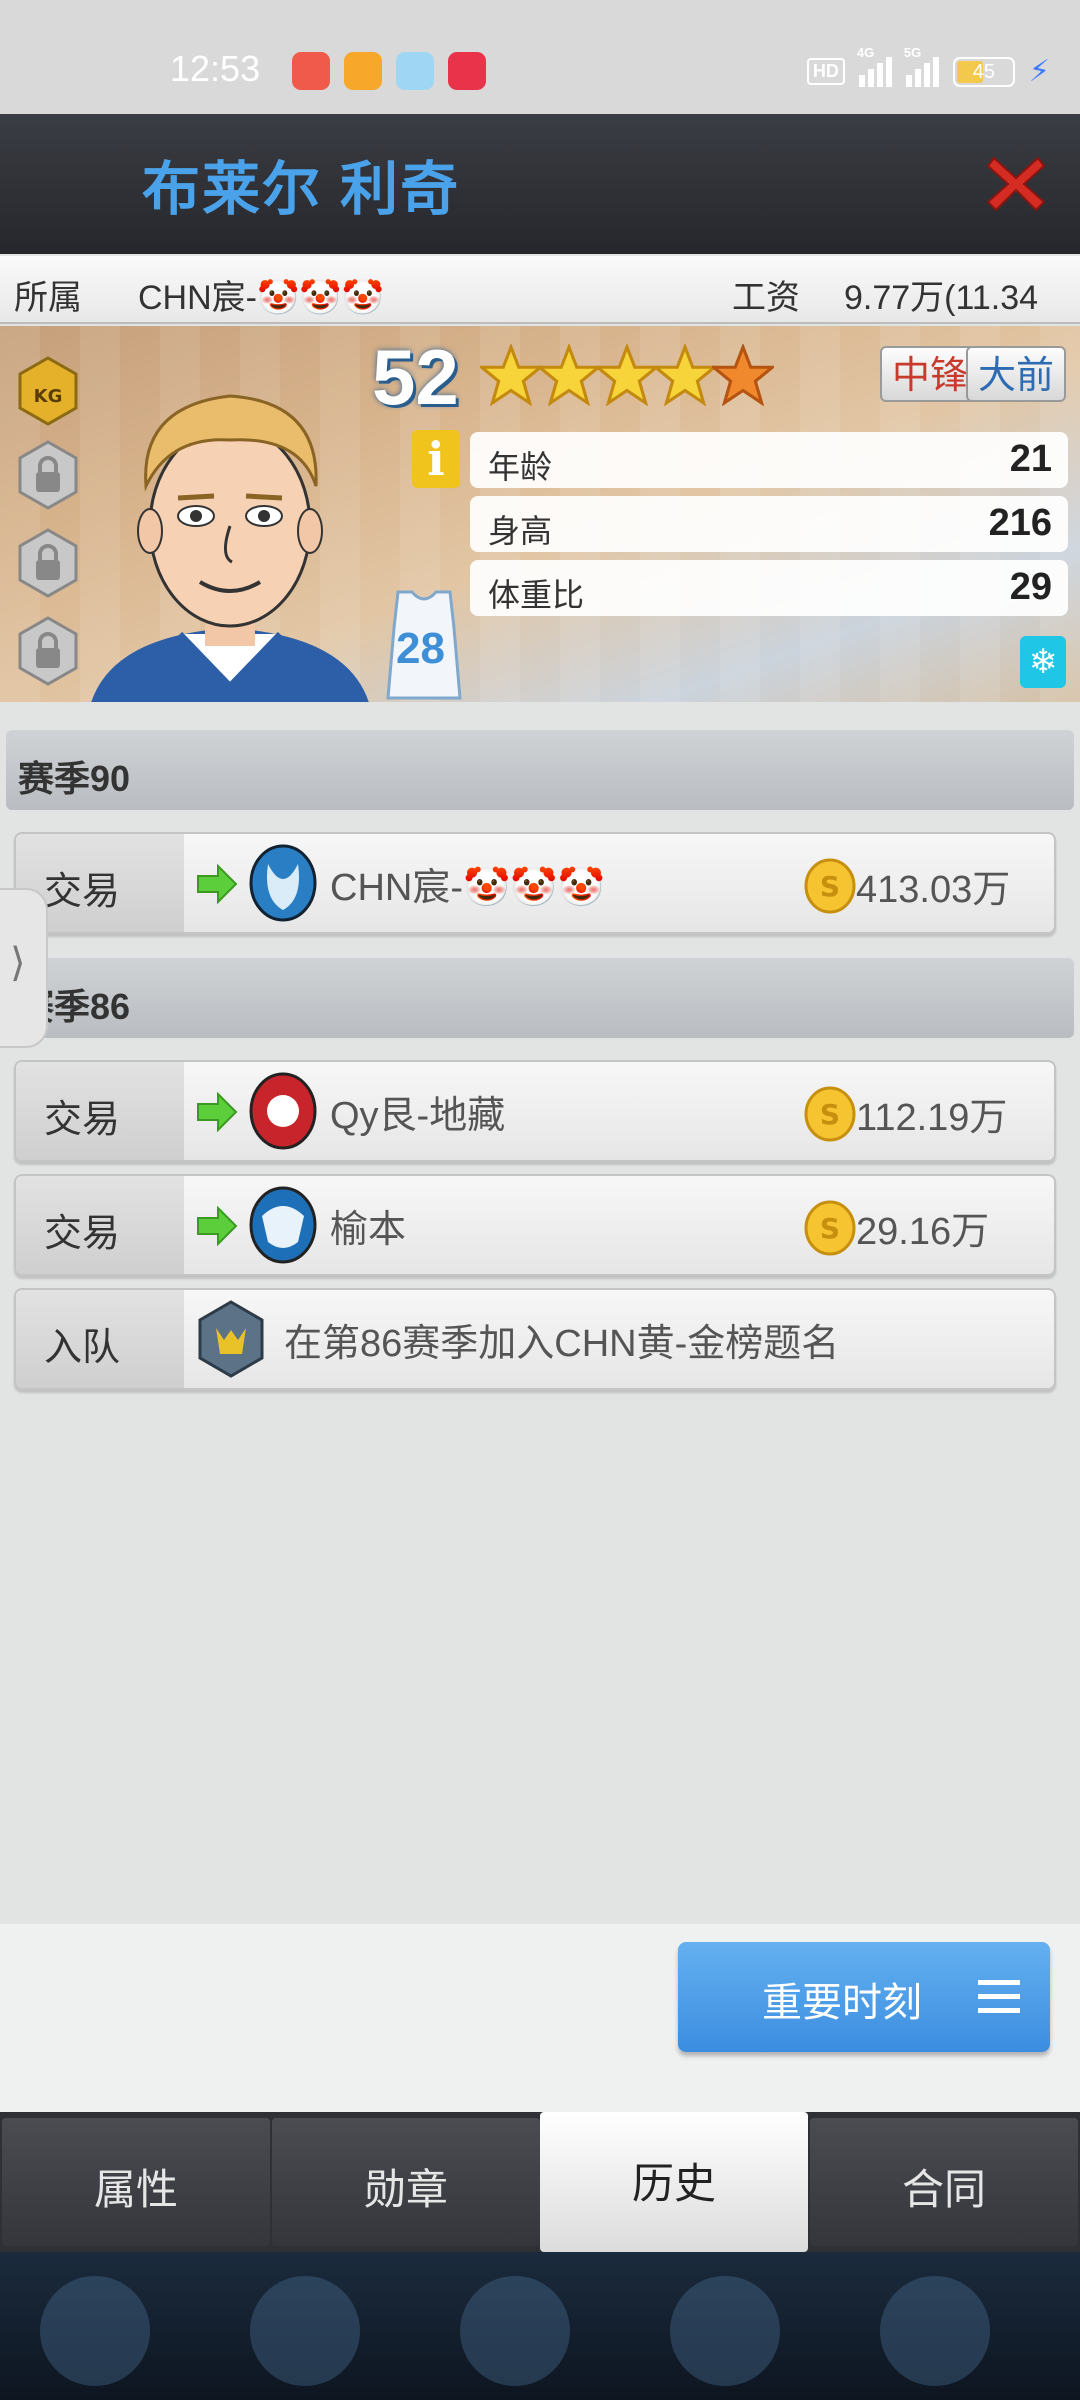 Image resolution: width=1080 pixels, height=2400 pixels. Describe the element at coordinates (74, 778) in the screenshot. I see `season-title: 赛季90` at that location.